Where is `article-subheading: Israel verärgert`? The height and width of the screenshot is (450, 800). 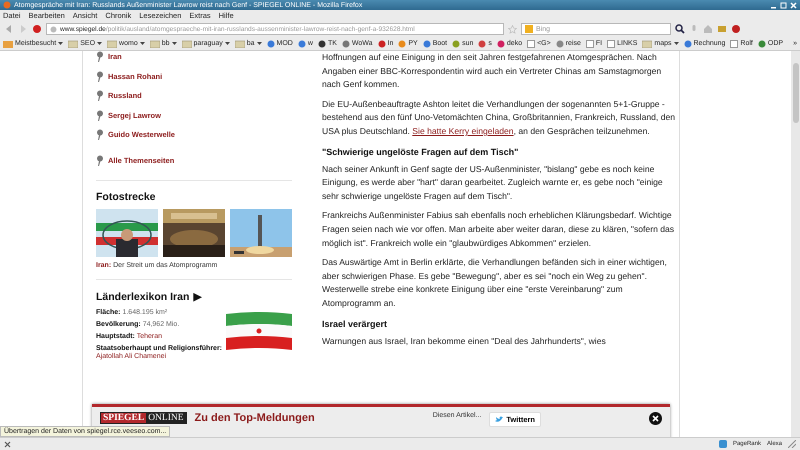 article-subheading: Israel verärgert is located at coordinates (355, 323).